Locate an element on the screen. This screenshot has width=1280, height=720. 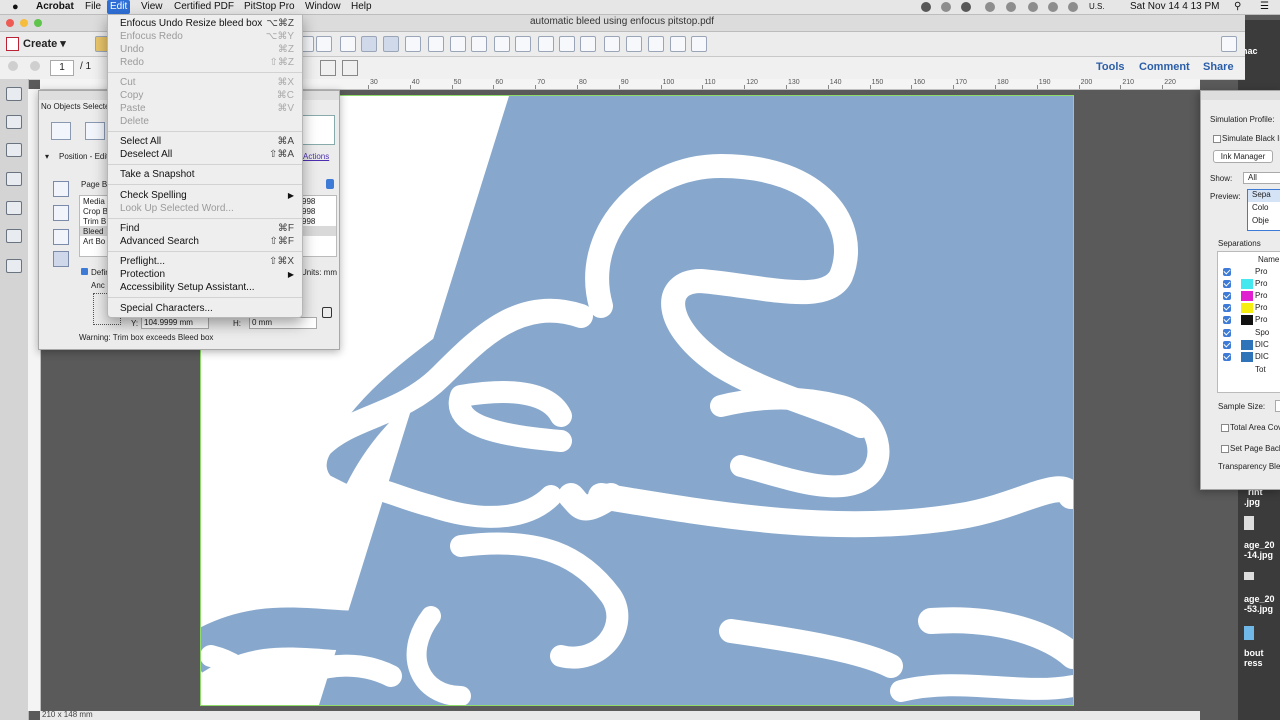
menu-item-preflight: Preflight... ⇧⌘X is located at coordinates (205, 261).